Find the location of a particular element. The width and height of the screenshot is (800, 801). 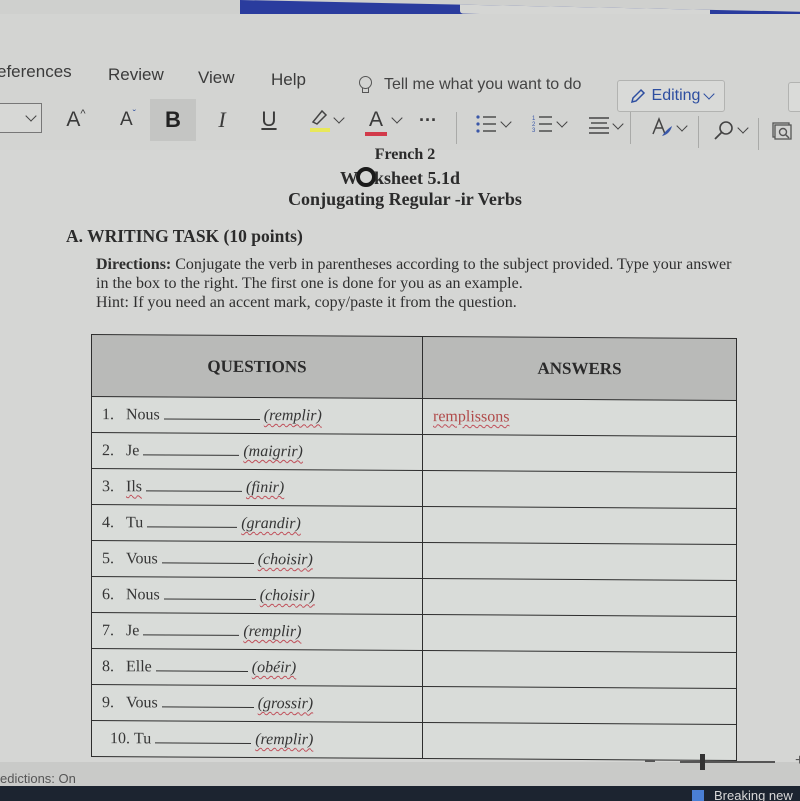

font-size-dropdown is located at coordinates (21, 118).